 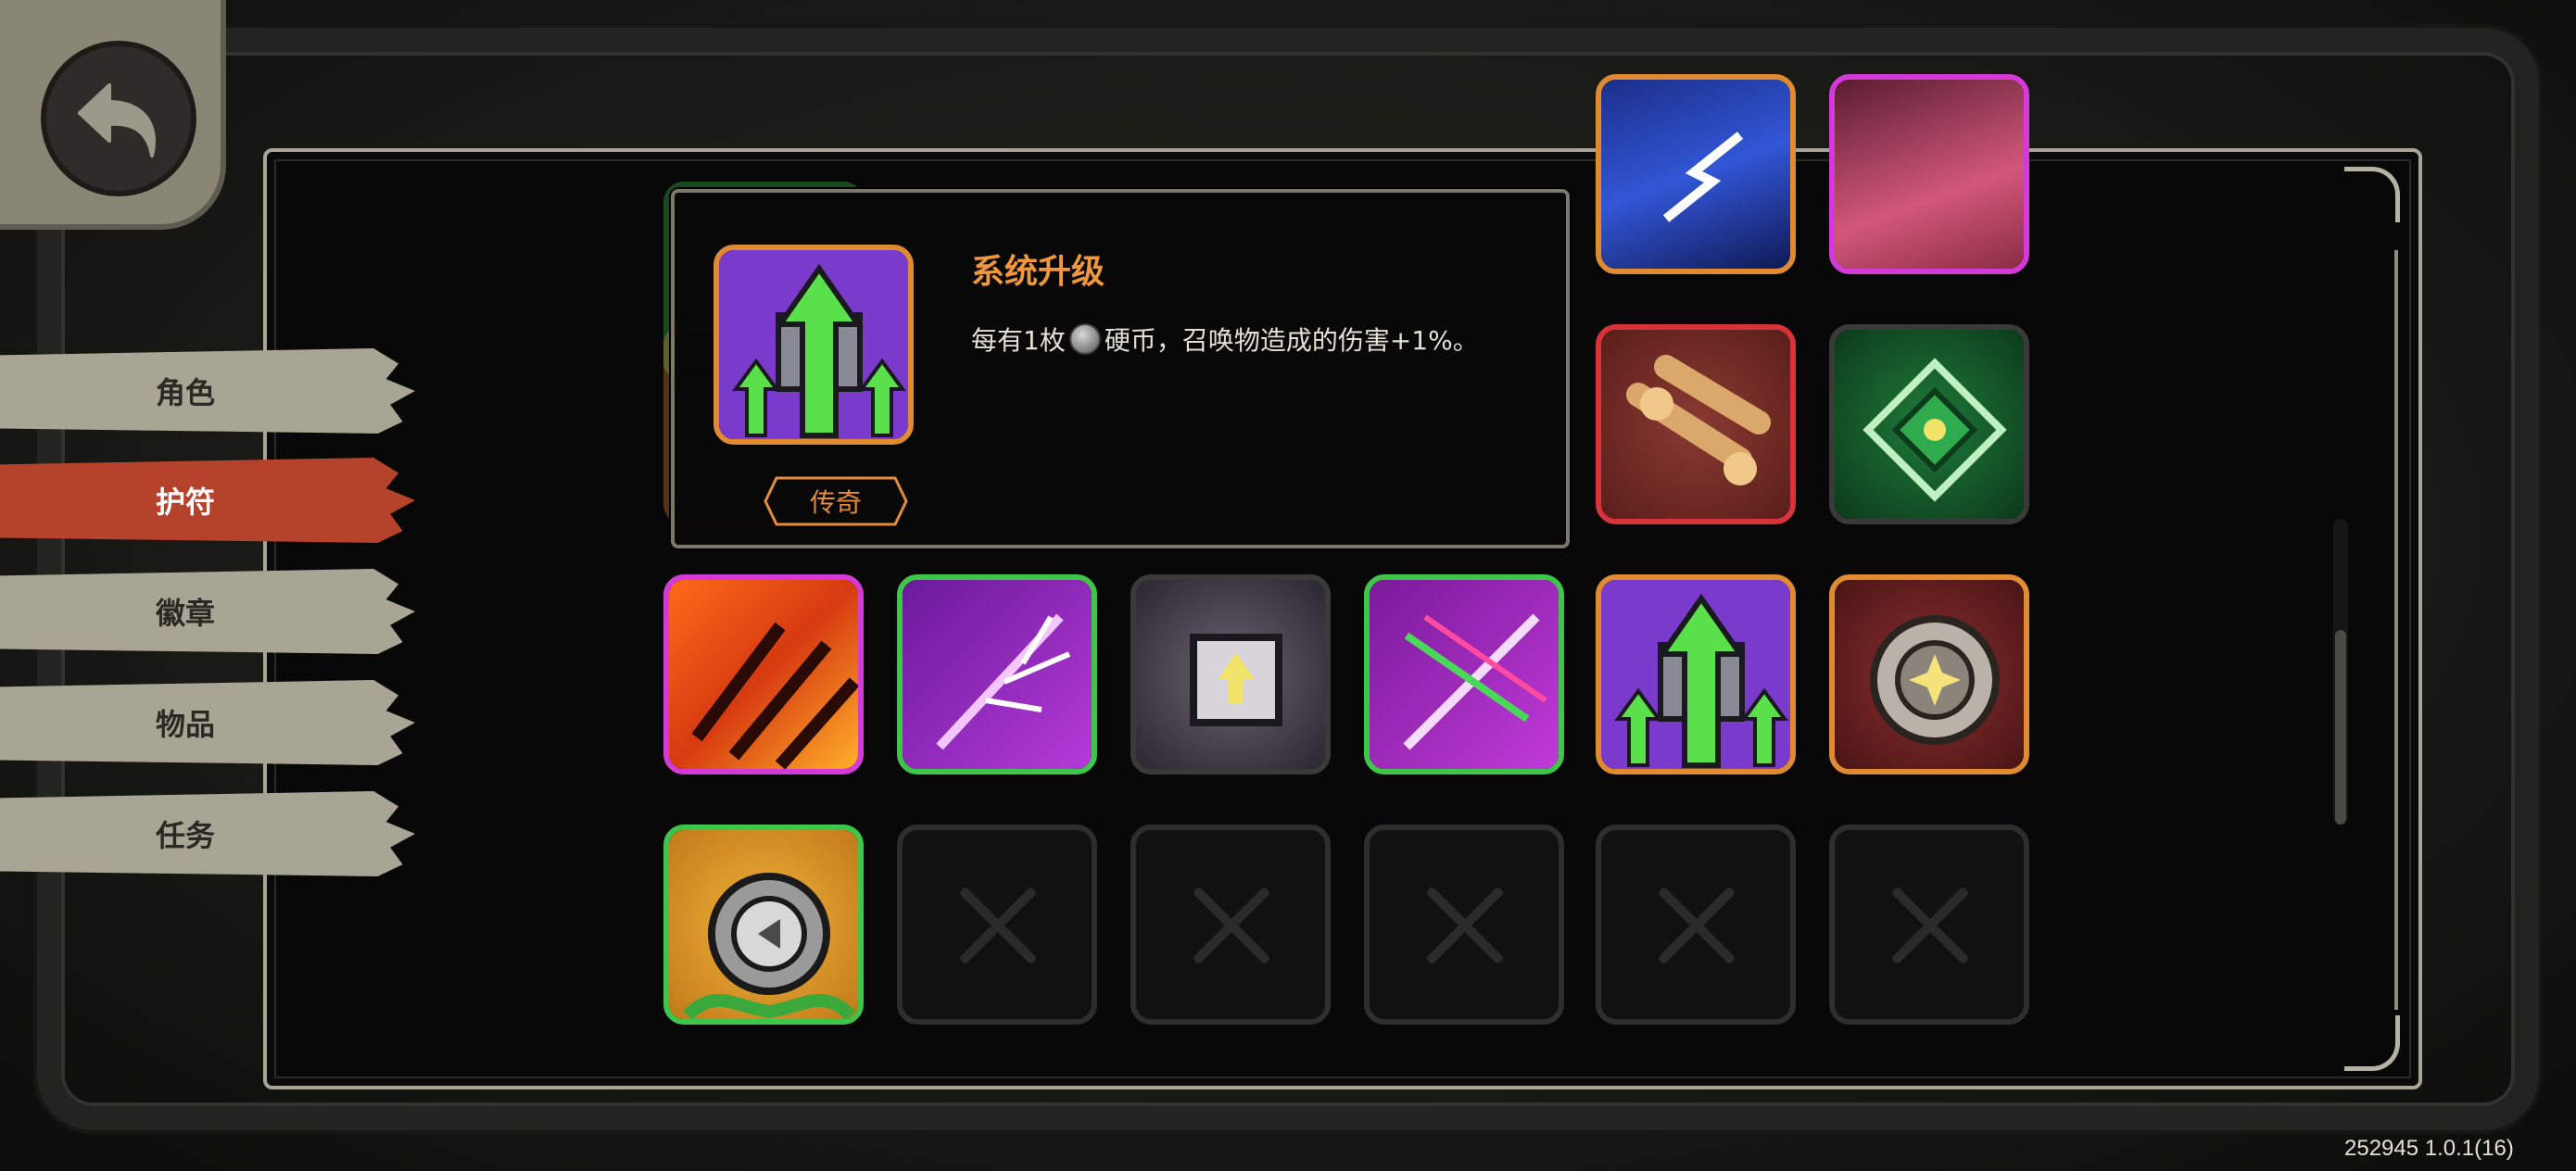 What do you see at coordinates (208, 834) in the screenshot?
I see `tab-quests: 任务` at bounding box center [208, 834].